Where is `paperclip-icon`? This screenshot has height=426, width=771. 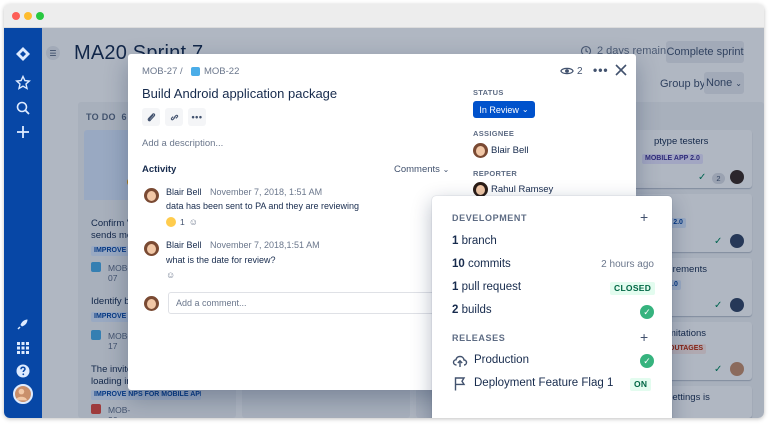 paperclip-icon is located at coordinates (151, 116).